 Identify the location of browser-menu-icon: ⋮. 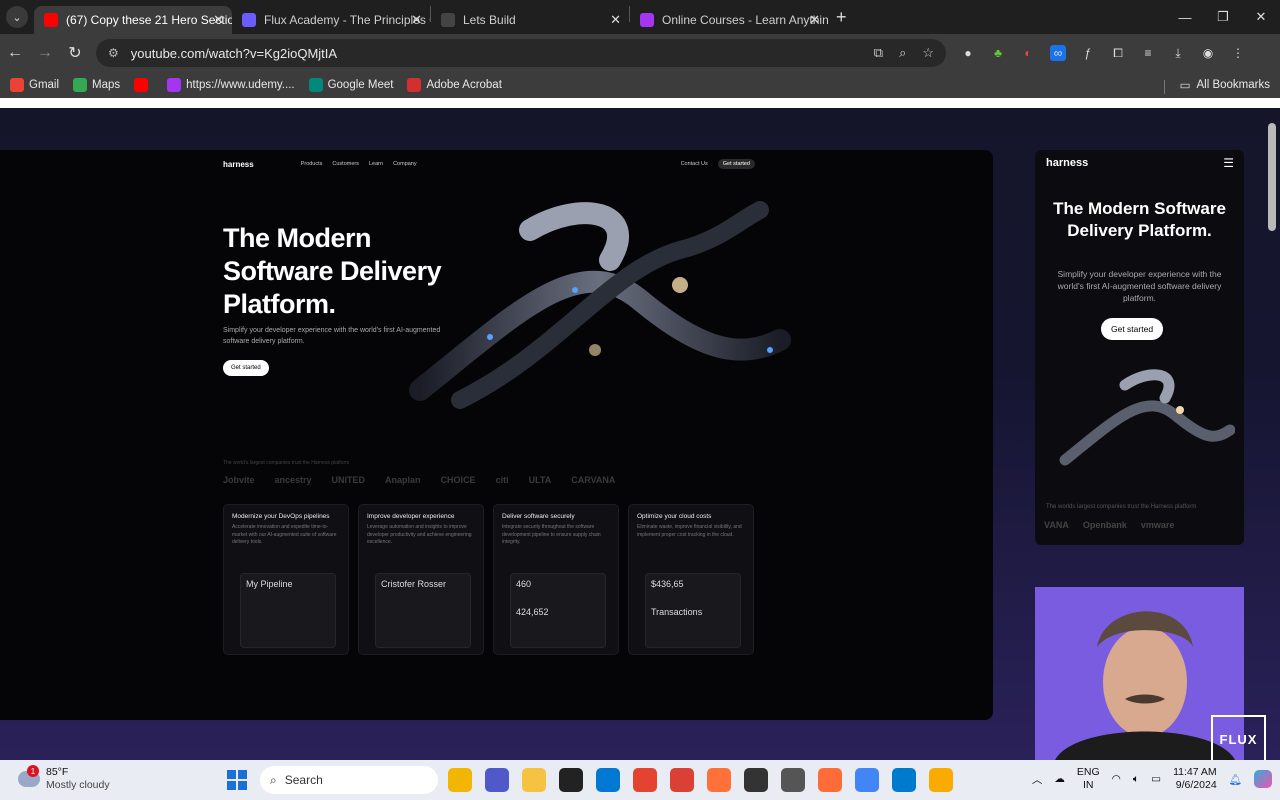
(1238, 53).